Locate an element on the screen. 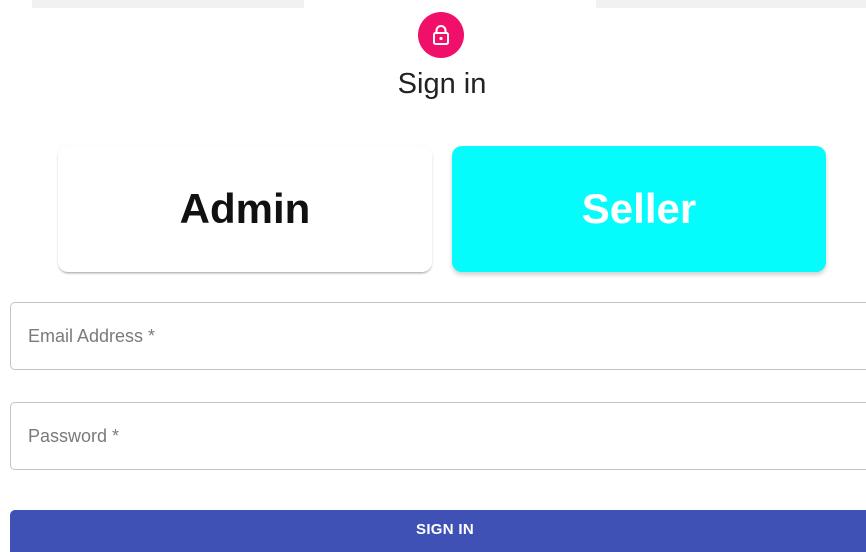  top-divider-right is located at coordinates (731, 4).